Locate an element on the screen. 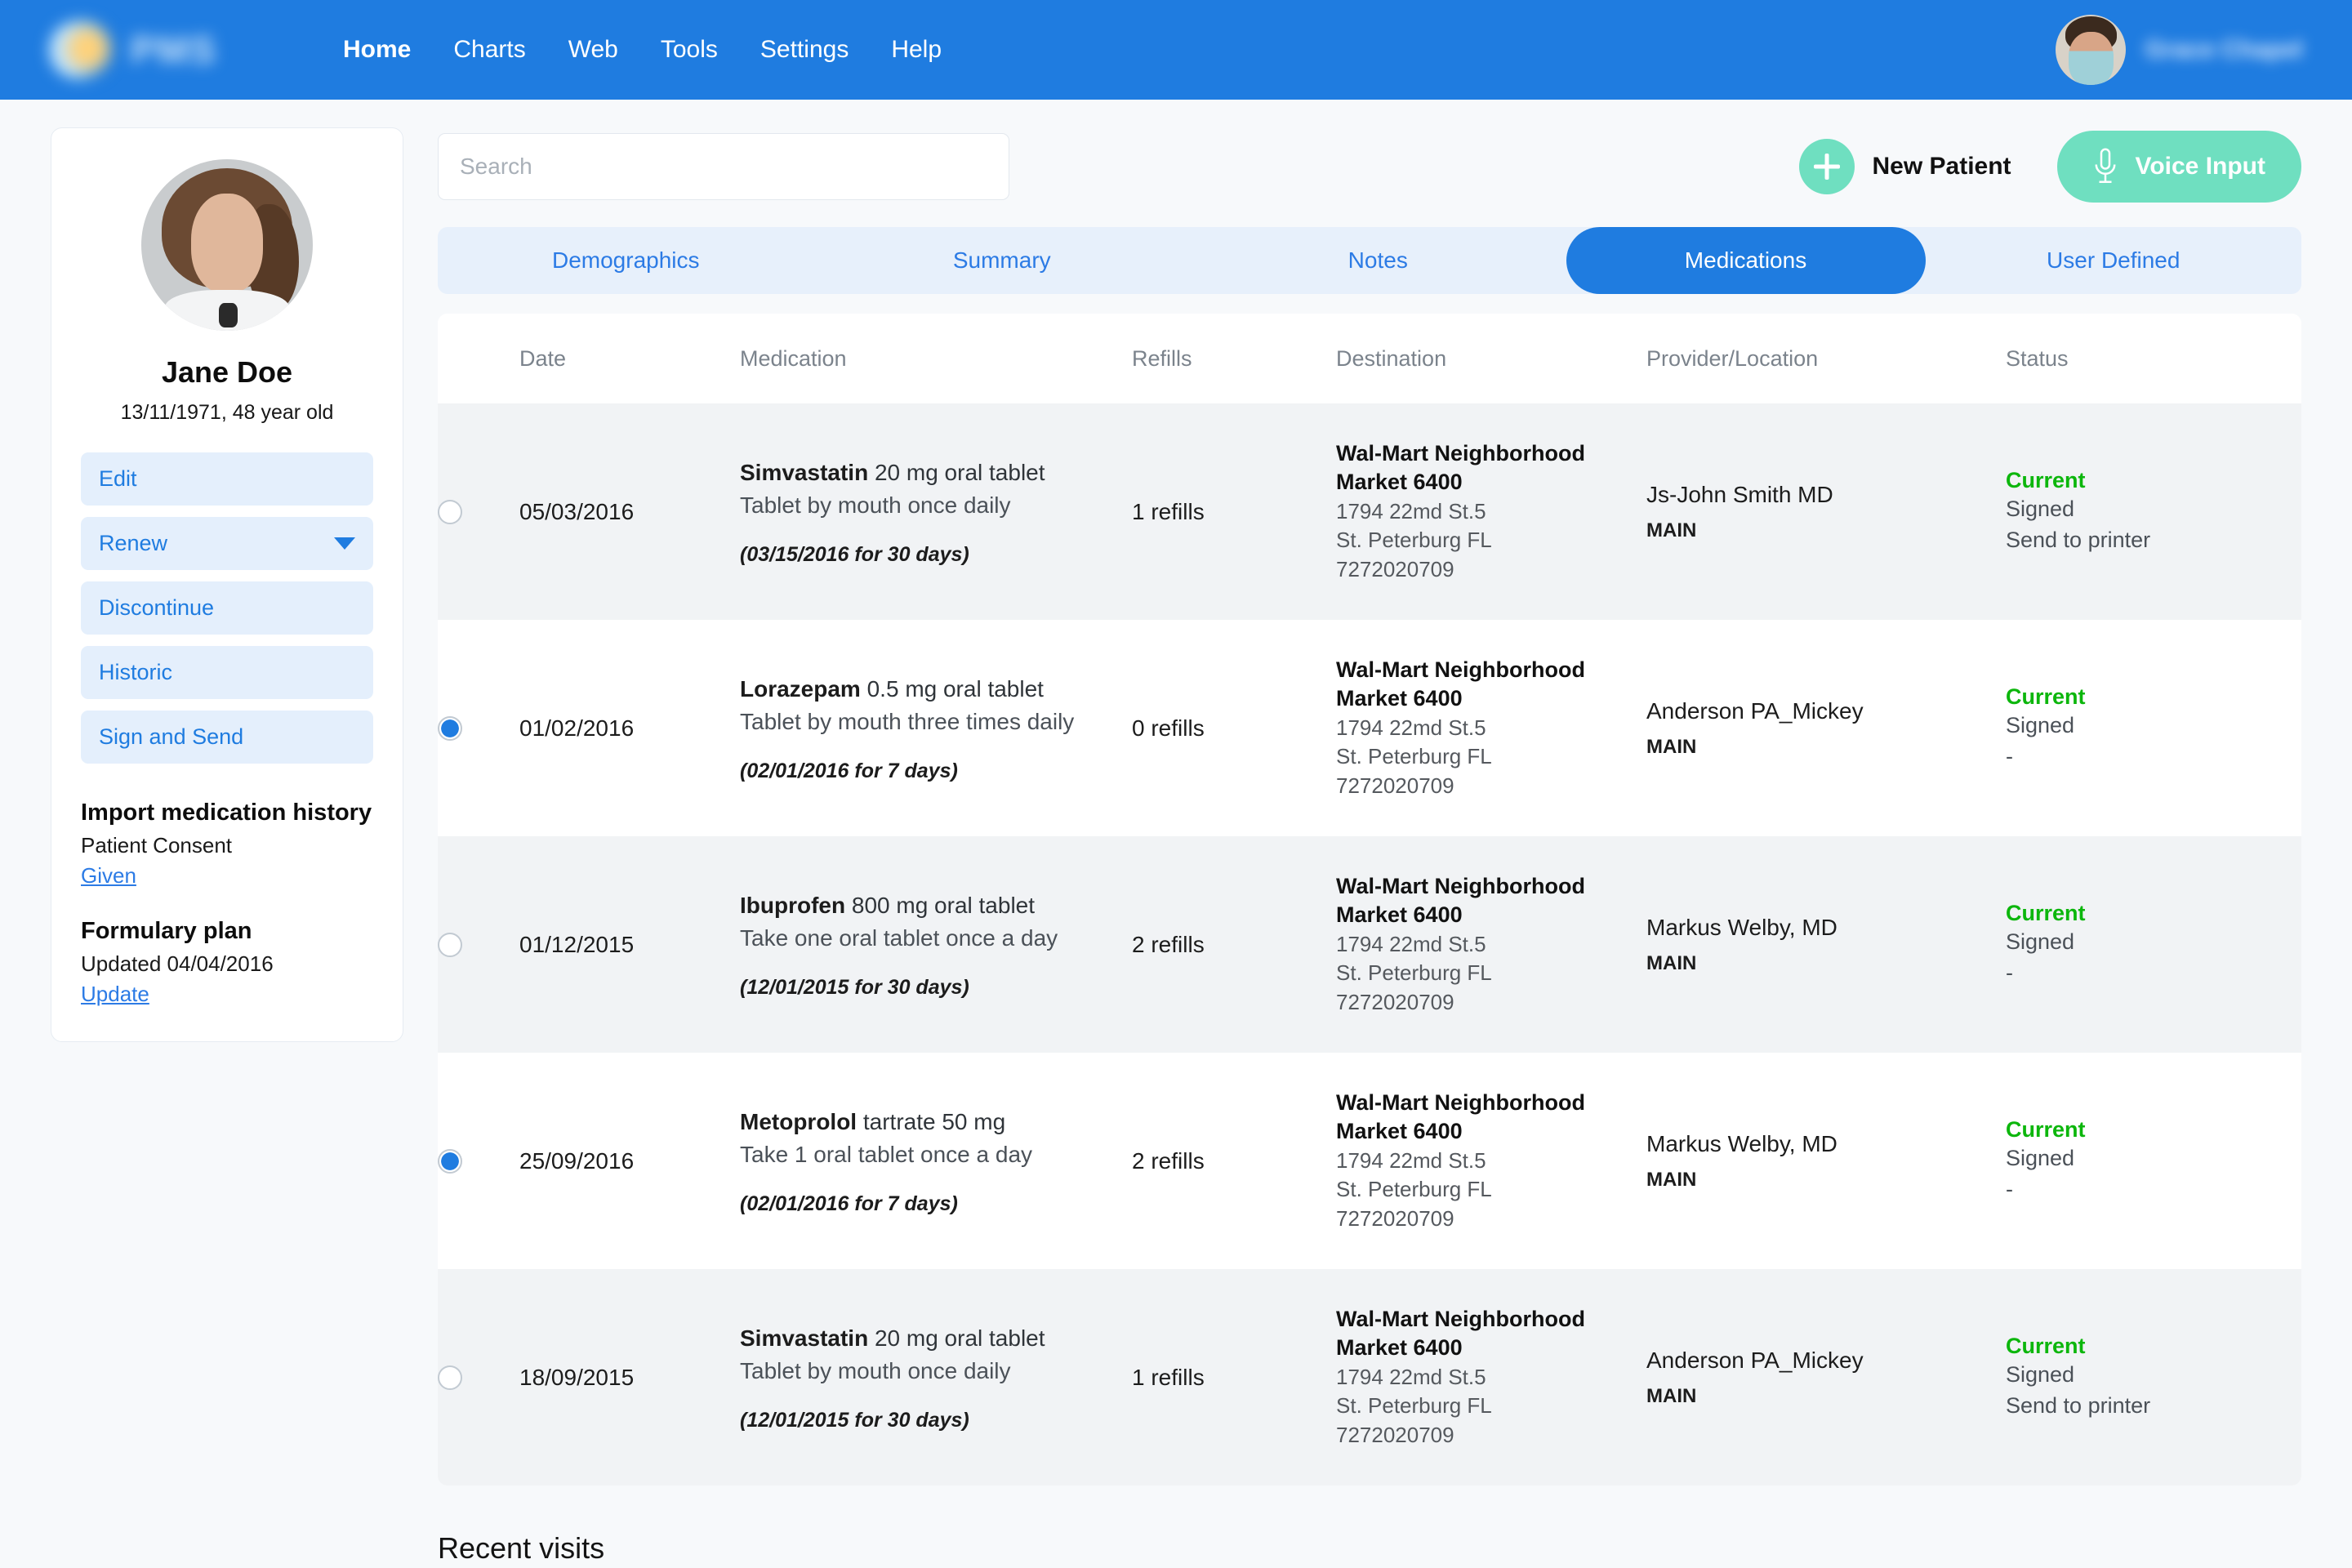 This screenshot has height=1568, width=2352. app-logo: PMS is located at coordinates (159, 50).